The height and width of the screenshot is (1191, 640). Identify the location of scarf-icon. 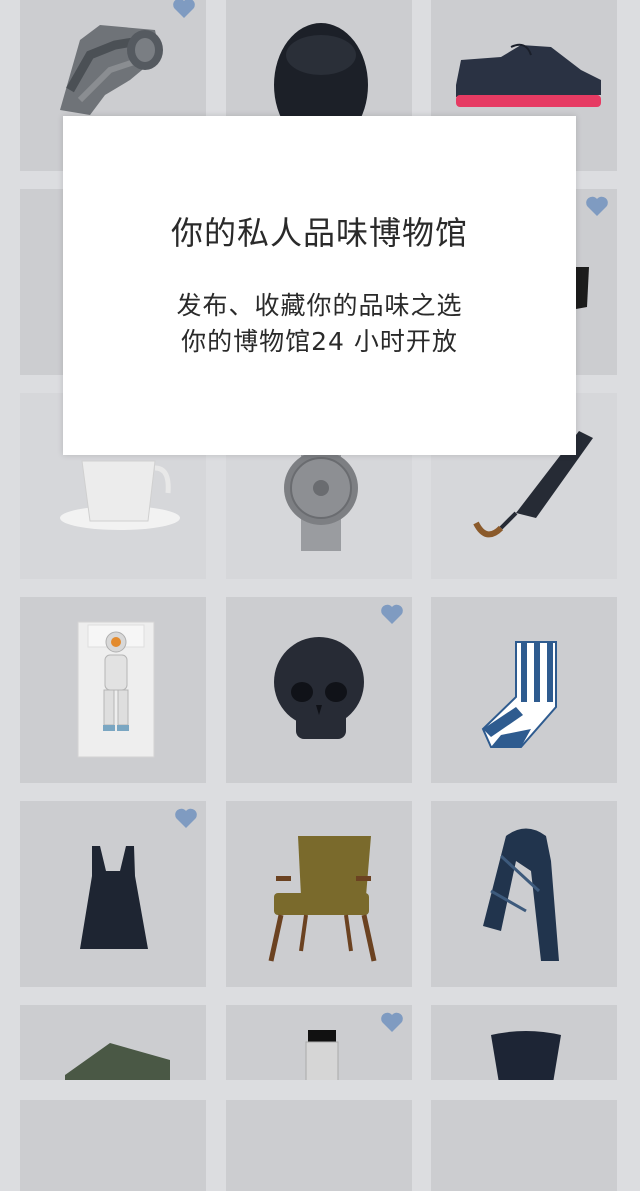
(521, 894).